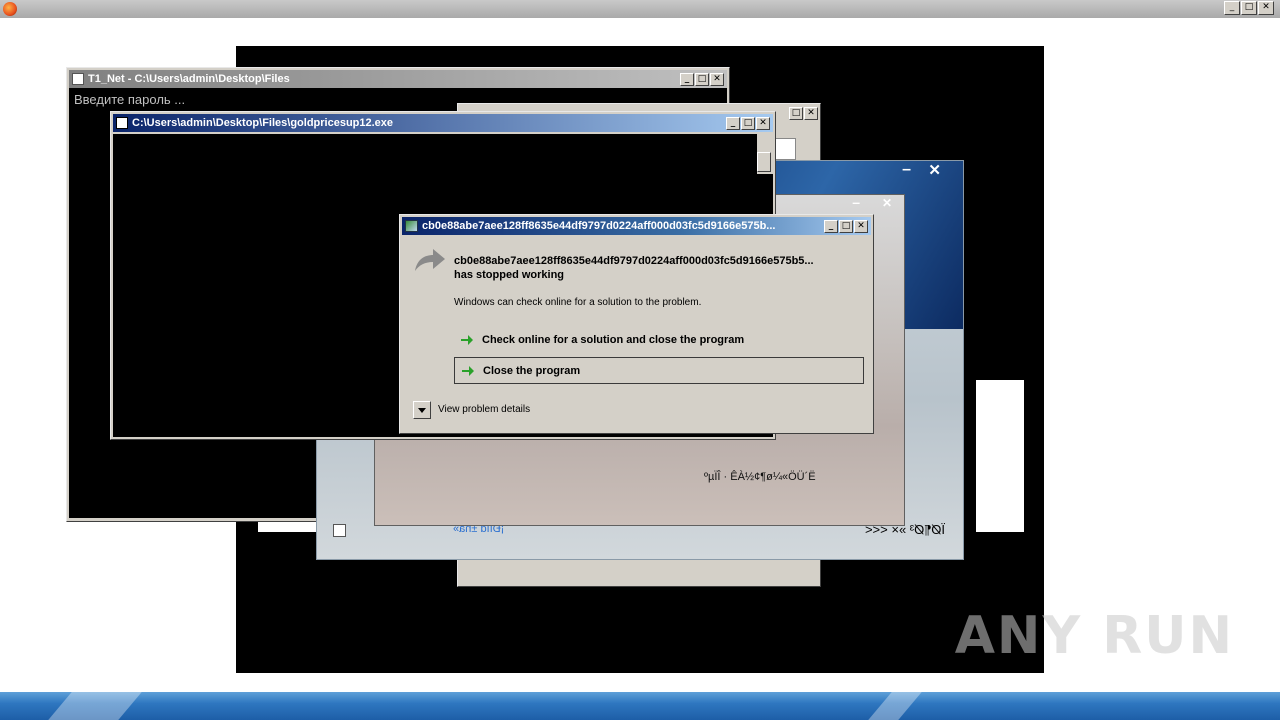 The width and height of the screenshot is (1280, 720). Describe the element at coordinates (717, 79) in the screenshot. I see `console-close-button: ✕` at that location.